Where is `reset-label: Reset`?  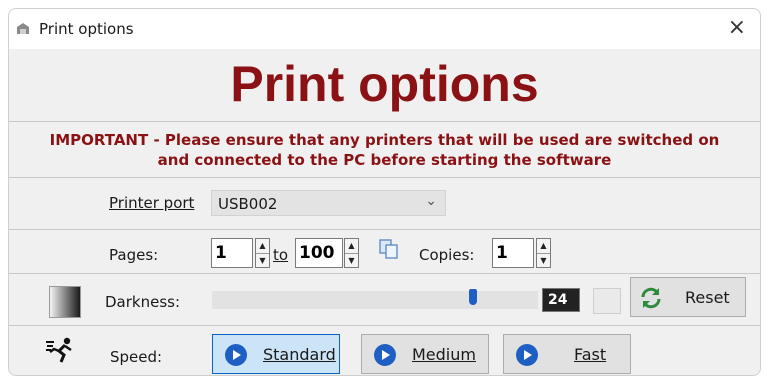
reset-label: Reset is located at coordinates (707, 297).